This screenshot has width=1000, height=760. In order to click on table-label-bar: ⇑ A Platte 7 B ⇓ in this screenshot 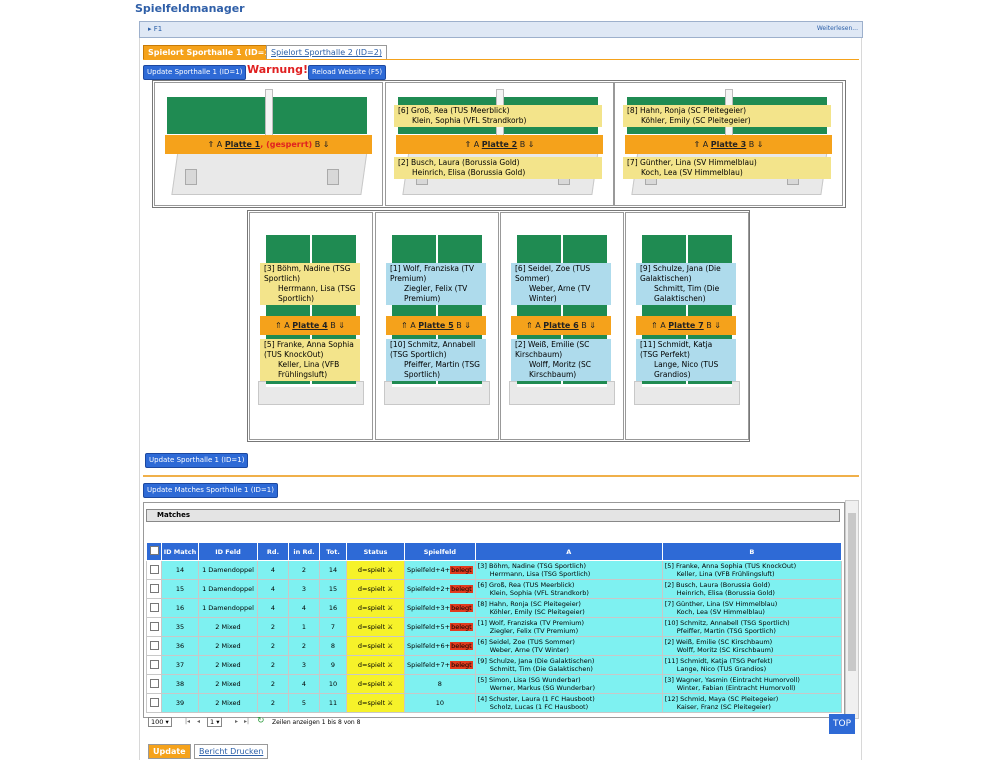, I will do `click(686, 325)`.